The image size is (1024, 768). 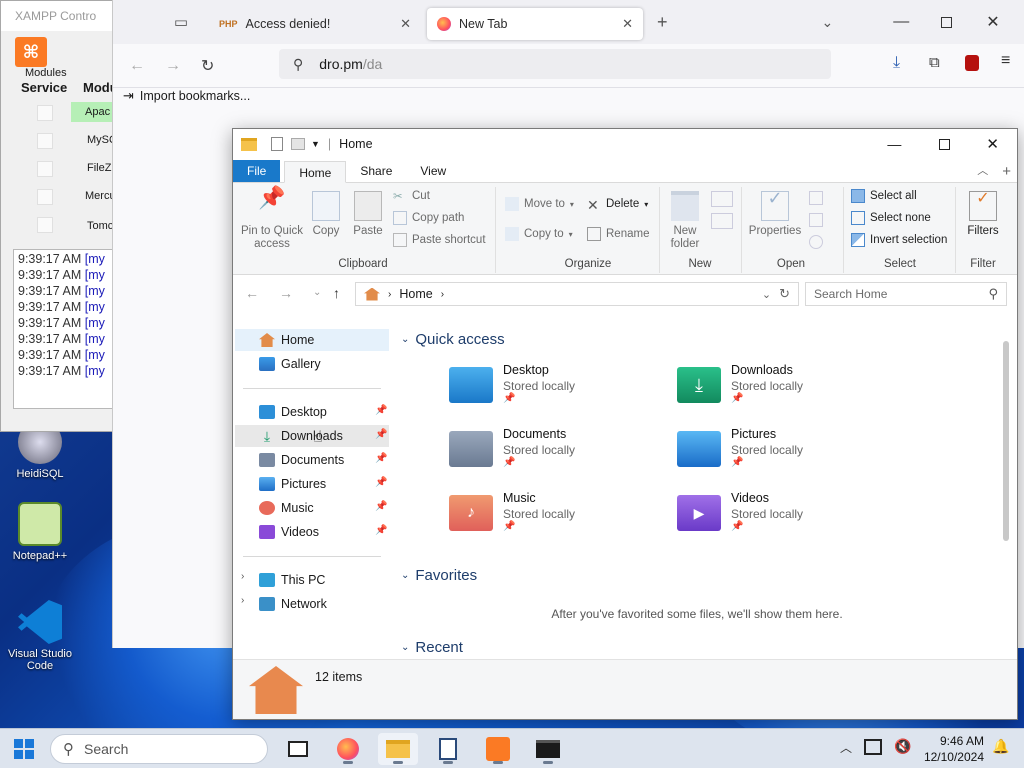 I want to click on taskbar-xampp, so click(x=498, y=749).